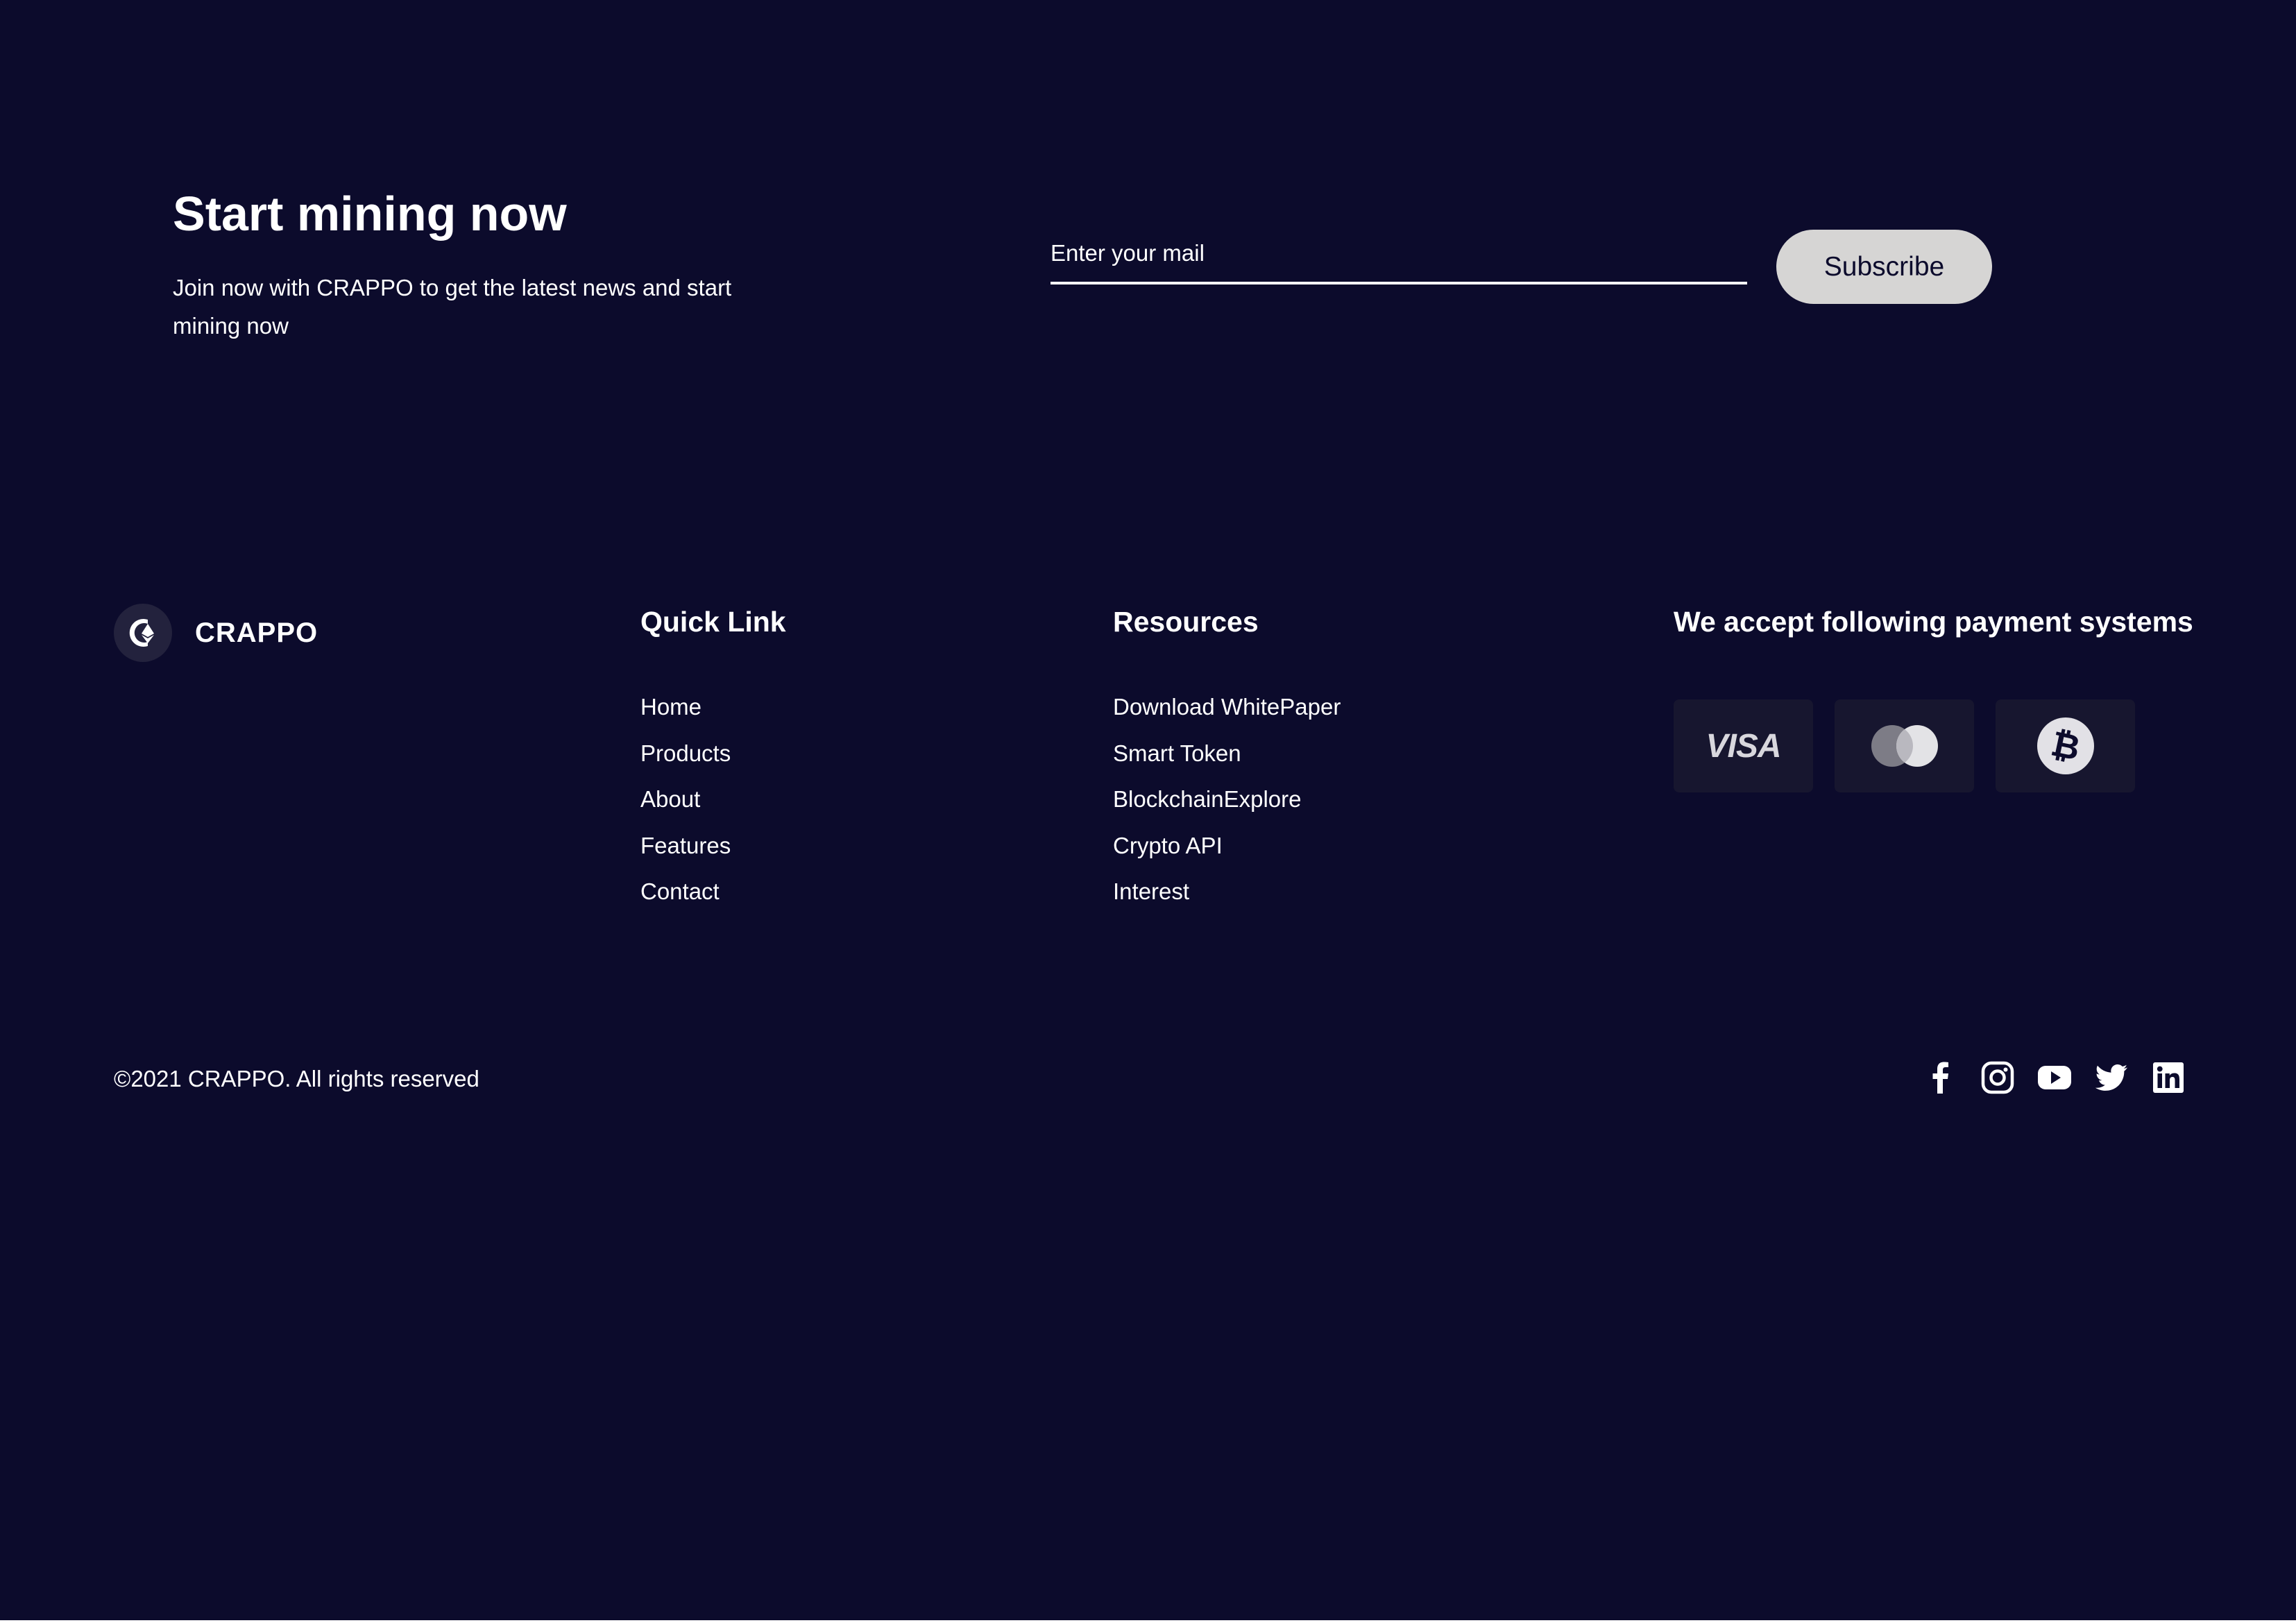 This screenshot has height=1623, width=2296. I want to click on payment-methods: VISA ₿, so click(1904, 745).